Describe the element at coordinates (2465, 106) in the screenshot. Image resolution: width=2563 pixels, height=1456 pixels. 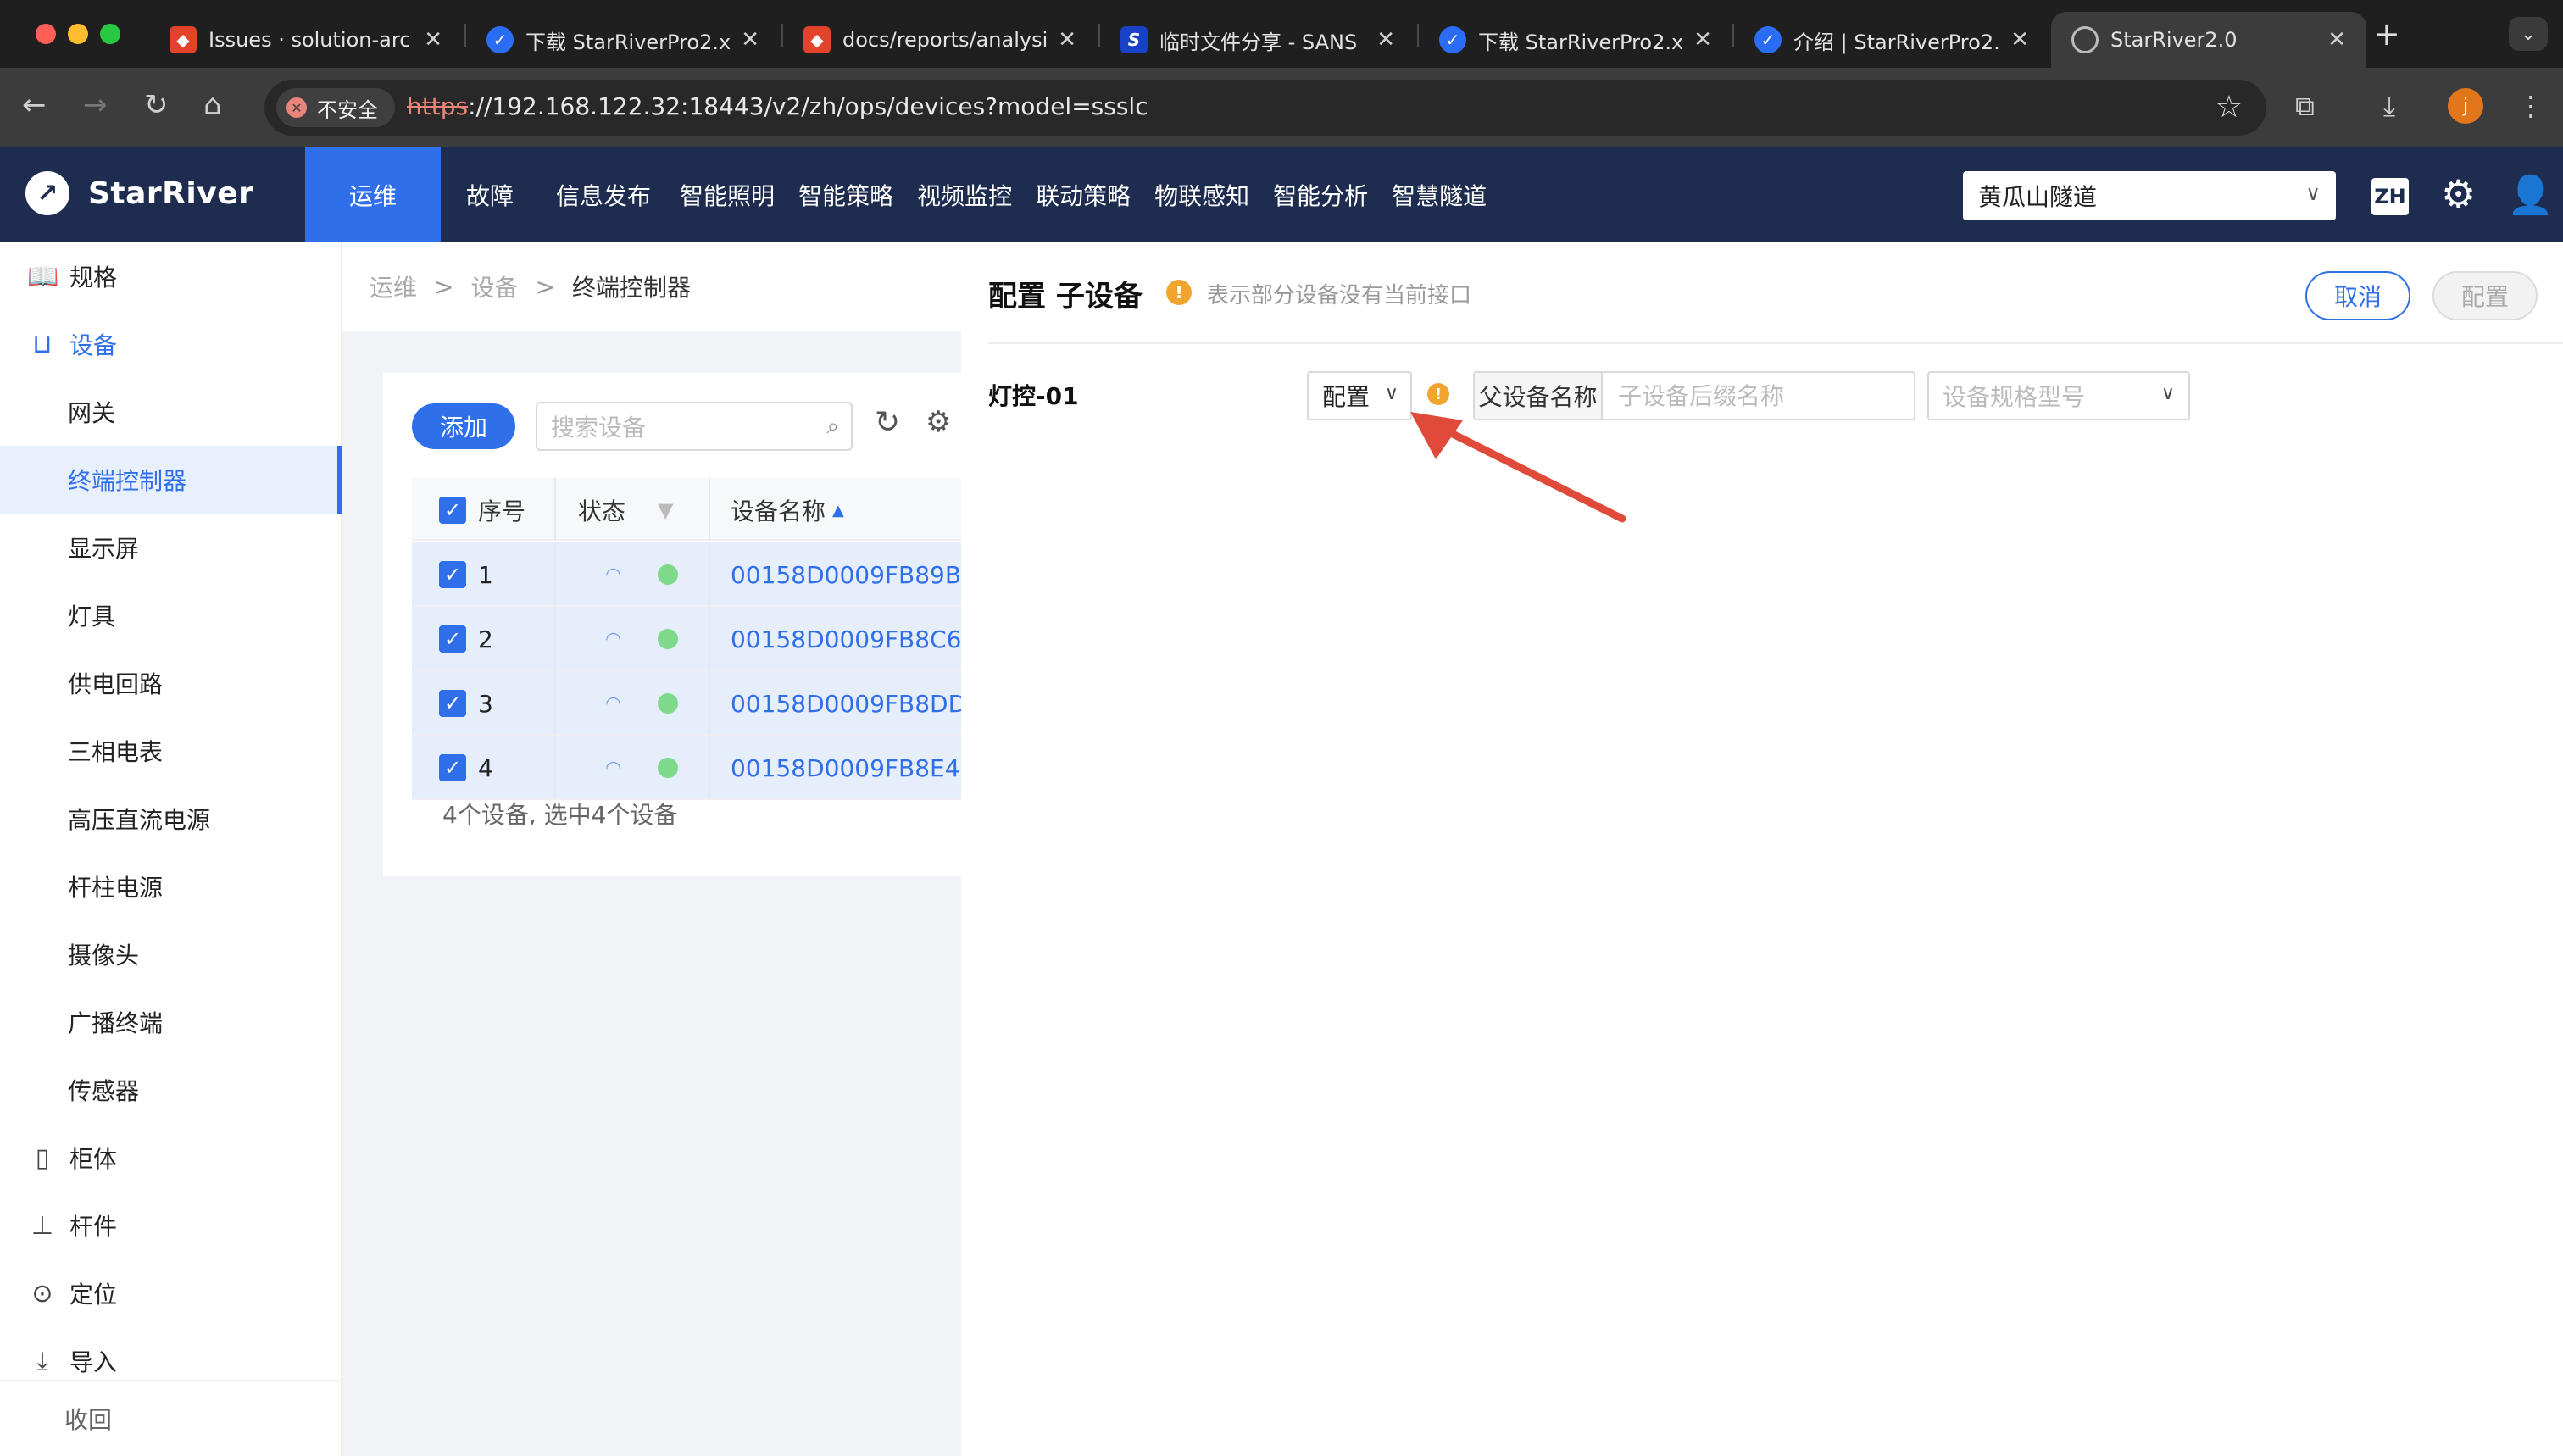
I see `profile-avatar: j` at that location.